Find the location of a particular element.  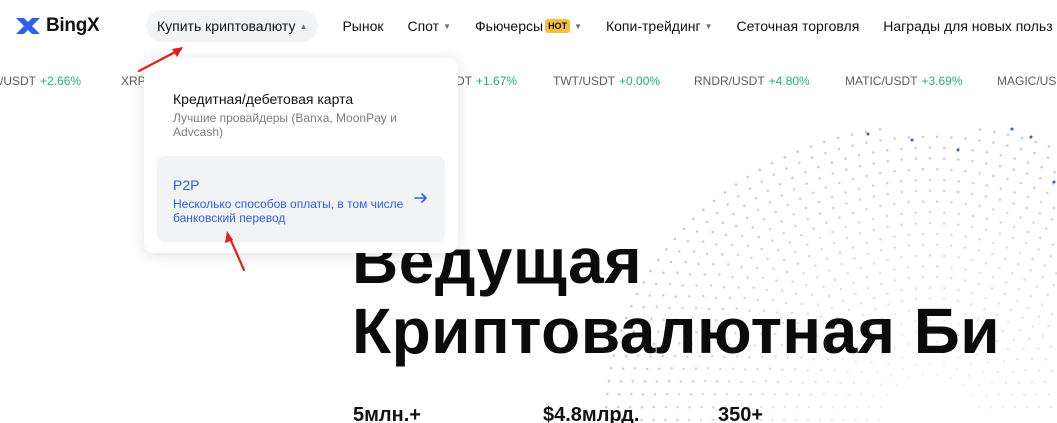

ticker-pair: XRP is located at coordinates (133, 81).